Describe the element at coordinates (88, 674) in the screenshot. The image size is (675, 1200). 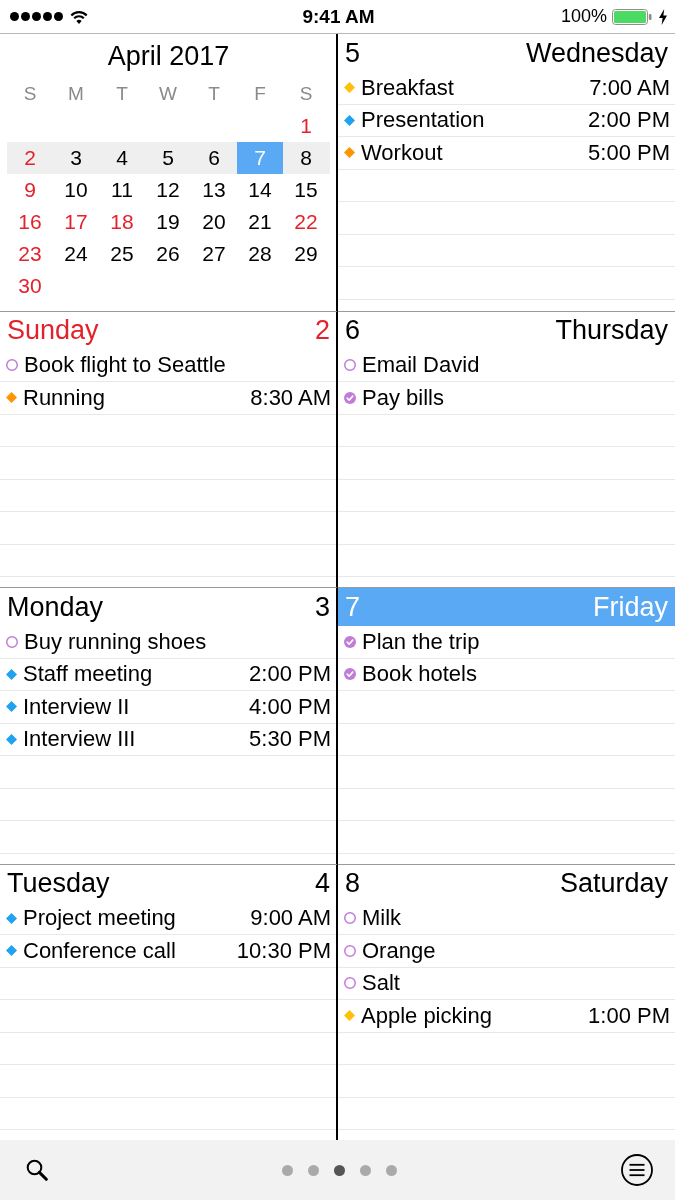
I see `event-title: Staff meeting` at that location.